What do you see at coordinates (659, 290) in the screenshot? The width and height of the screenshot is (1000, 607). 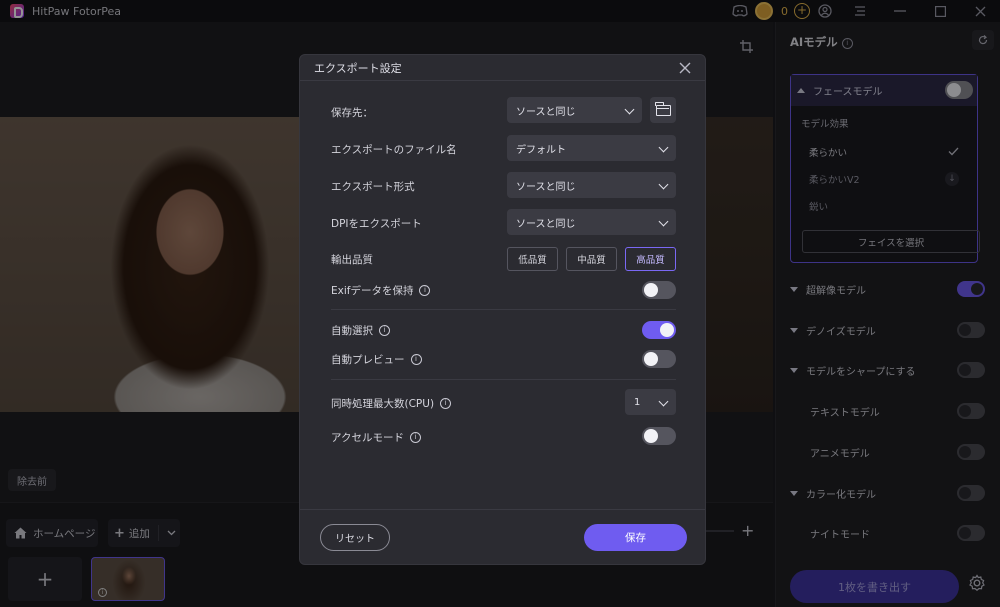 I see `exif-toggle` at bounding box center [659, 290].